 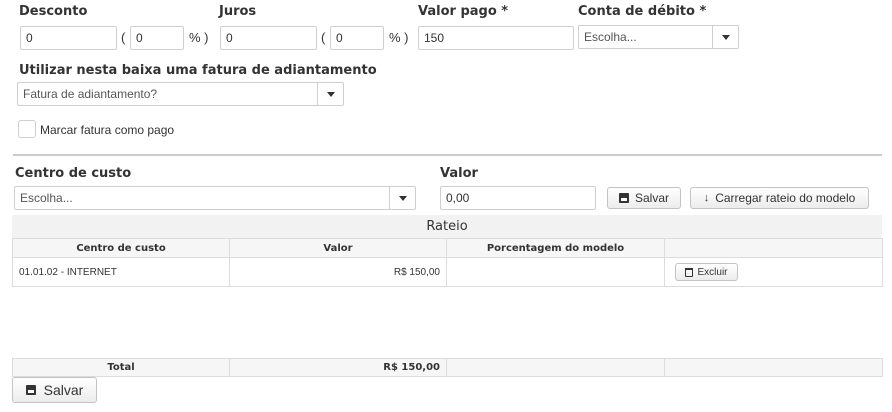 What do you see at coordinates (121, 367) in the screenshot?
I see `total-label: Total` at bounding box center [121, 367].